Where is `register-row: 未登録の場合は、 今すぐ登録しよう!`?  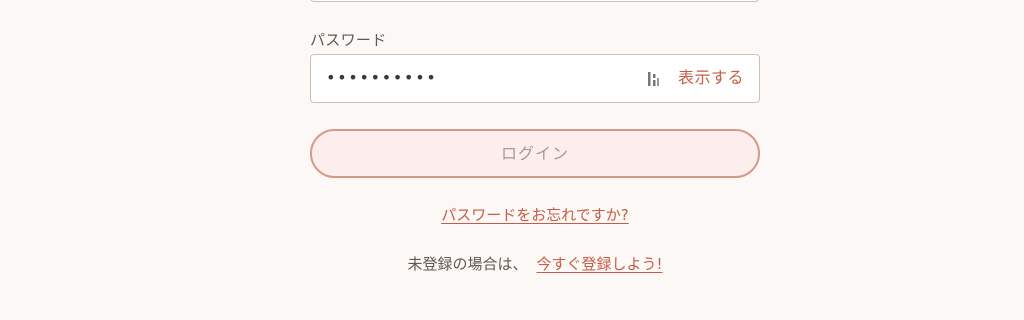 register-row: 未登録の場合は、 今すぐ登録しよう! is located at coordinates (512, 264).